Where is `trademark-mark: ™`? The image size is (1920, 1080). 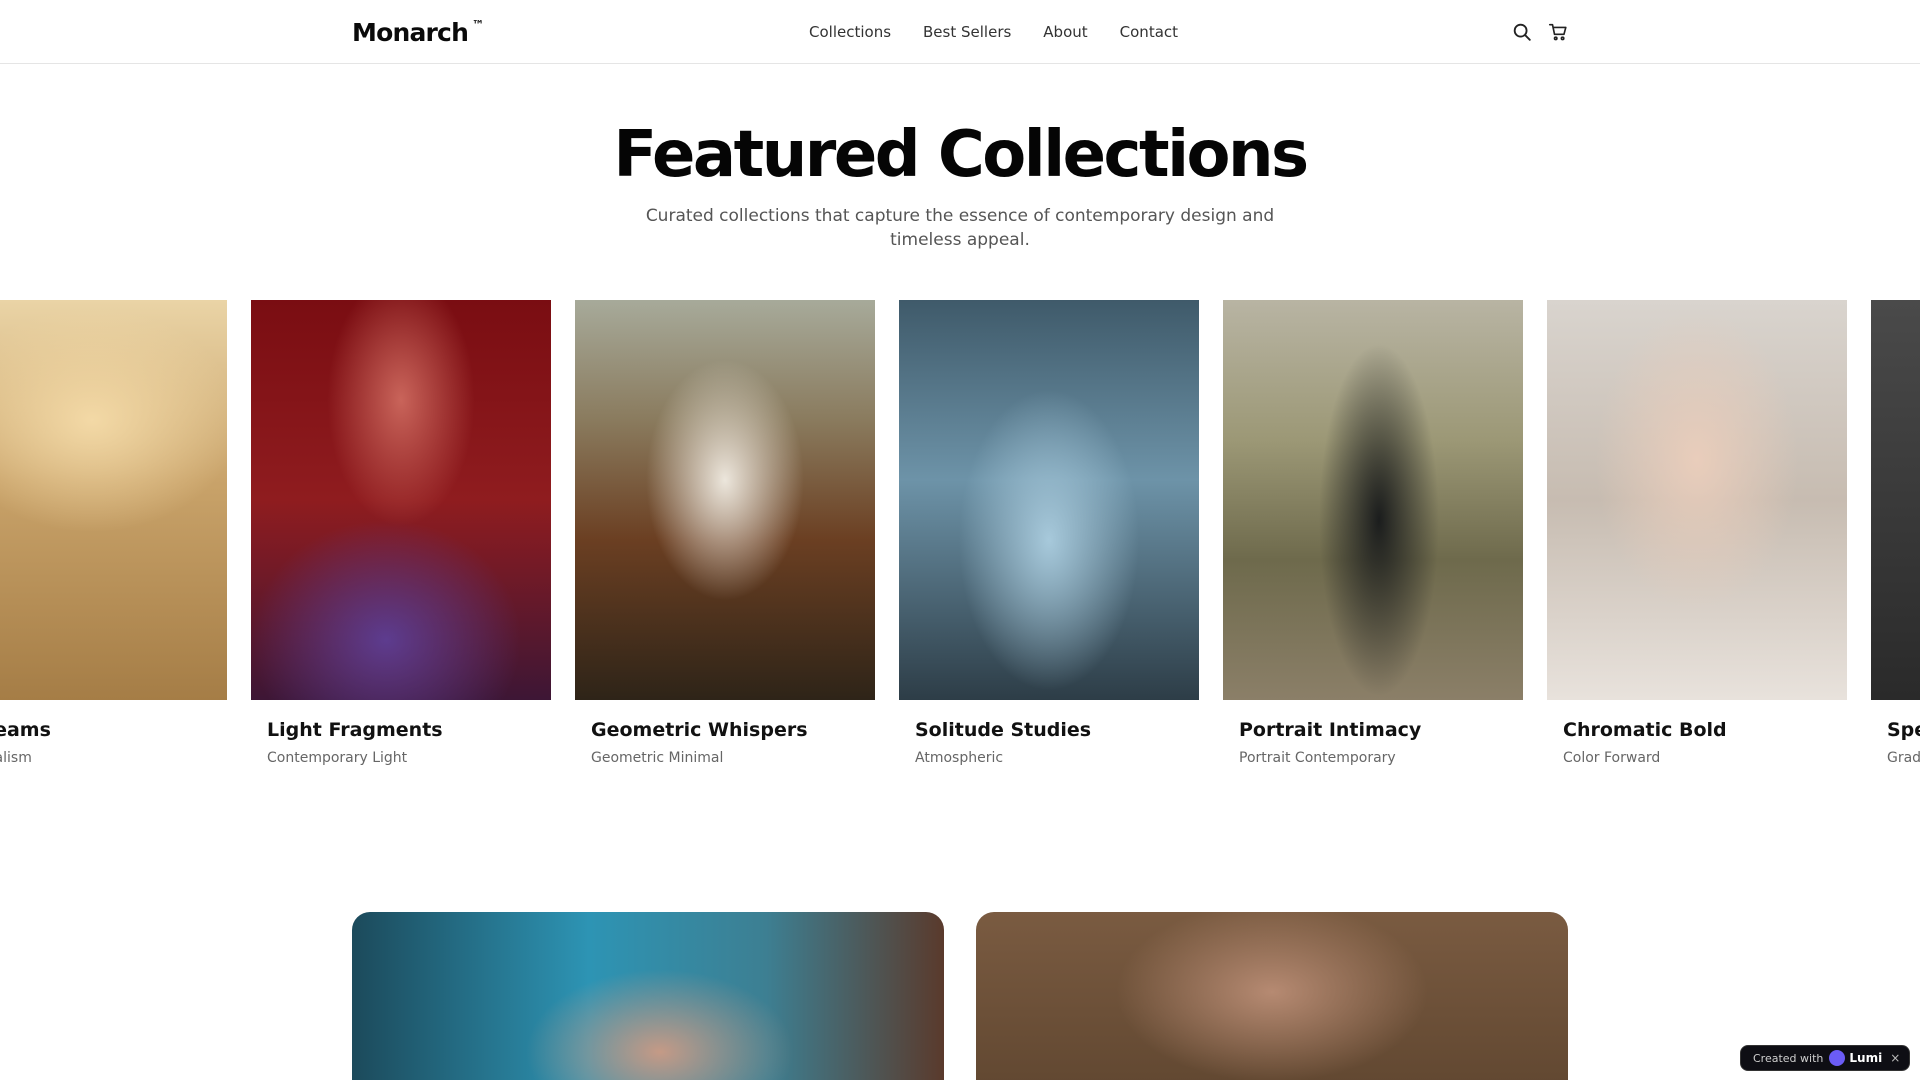 trademark-mark: ™ is located at coordinates (478, 24).